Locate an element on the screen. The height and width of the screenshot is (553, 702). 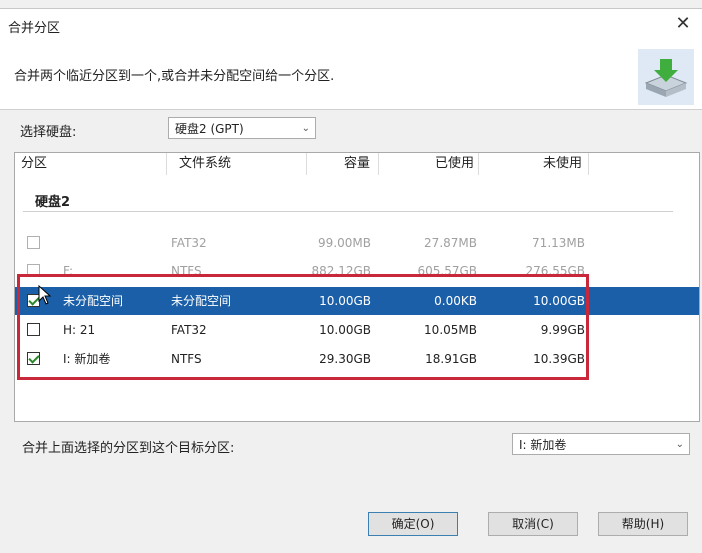
partition-free: 276.55GB is located at coordinates (555, 271).